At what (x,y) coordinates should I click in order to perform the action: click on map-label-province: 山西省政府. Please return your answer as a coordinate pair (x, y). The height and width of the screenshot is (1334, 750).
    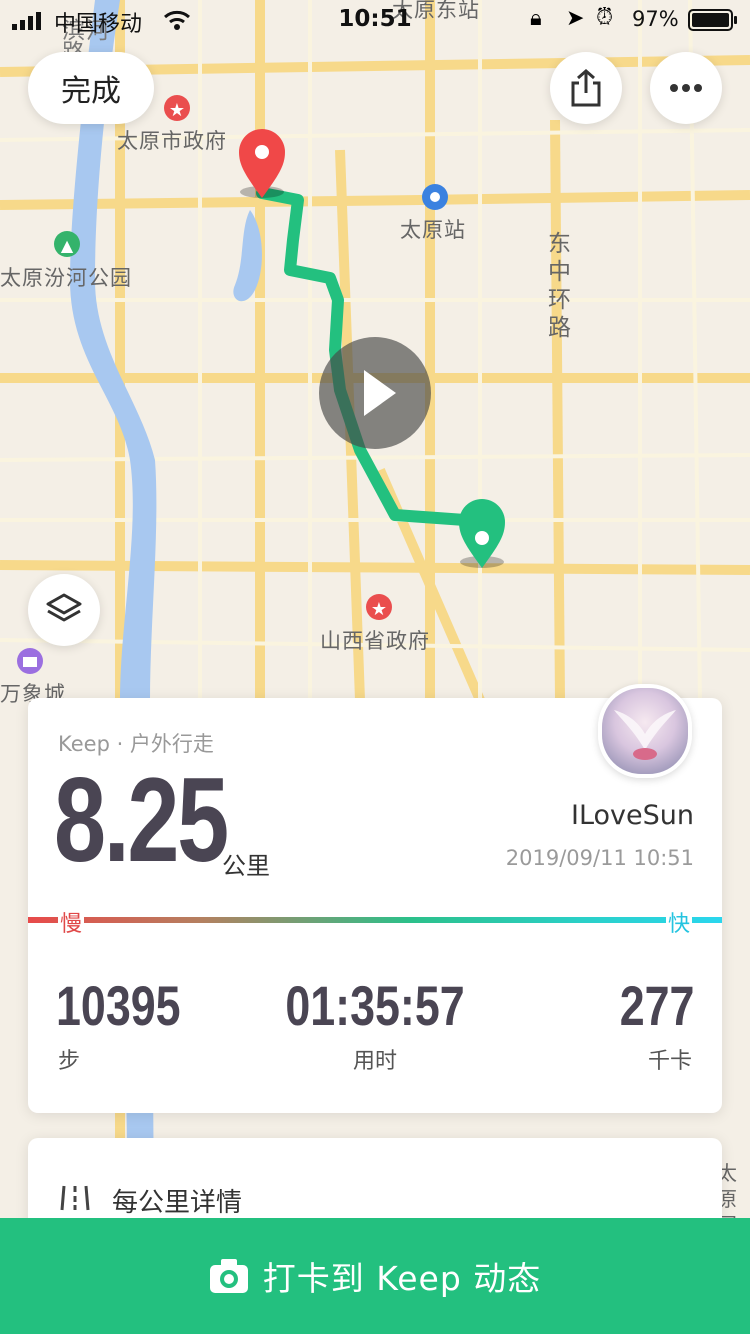
    Looking at the image, I should click on (375, 641).